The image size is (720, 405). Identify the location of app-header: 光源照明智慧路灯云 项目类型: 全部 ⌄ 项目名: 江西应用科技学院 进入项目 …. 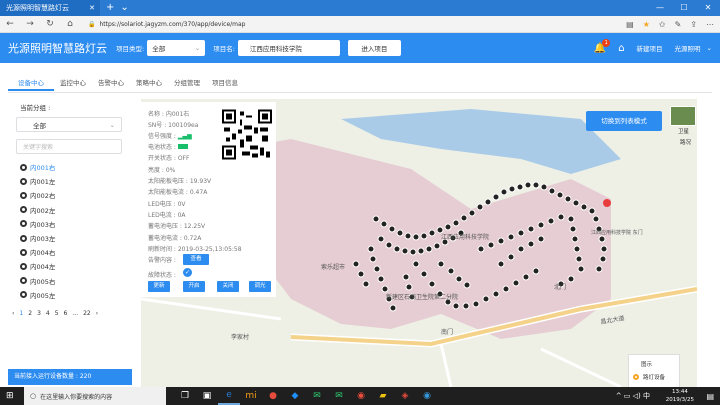
(360, 48).